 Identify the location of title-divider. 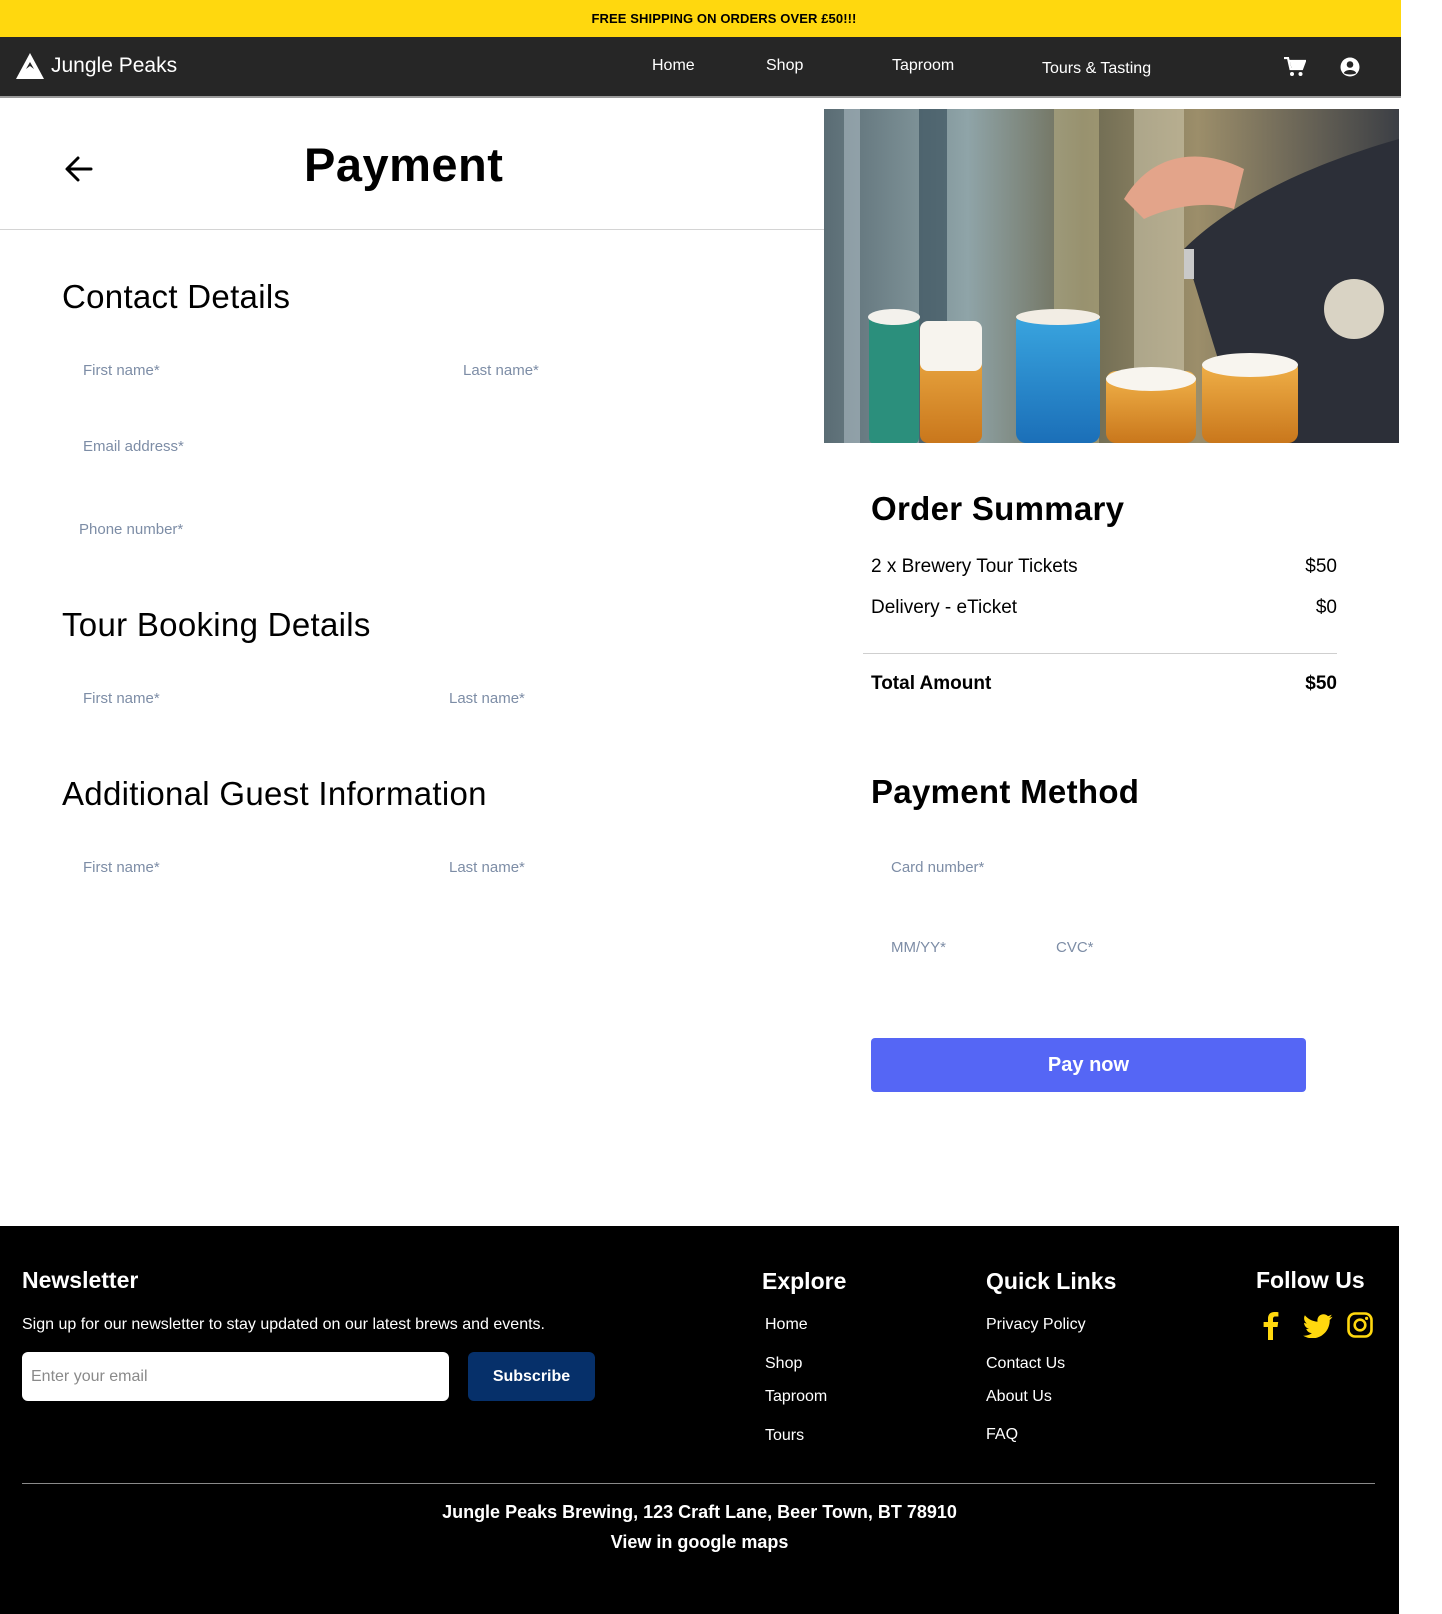
(412, 229).